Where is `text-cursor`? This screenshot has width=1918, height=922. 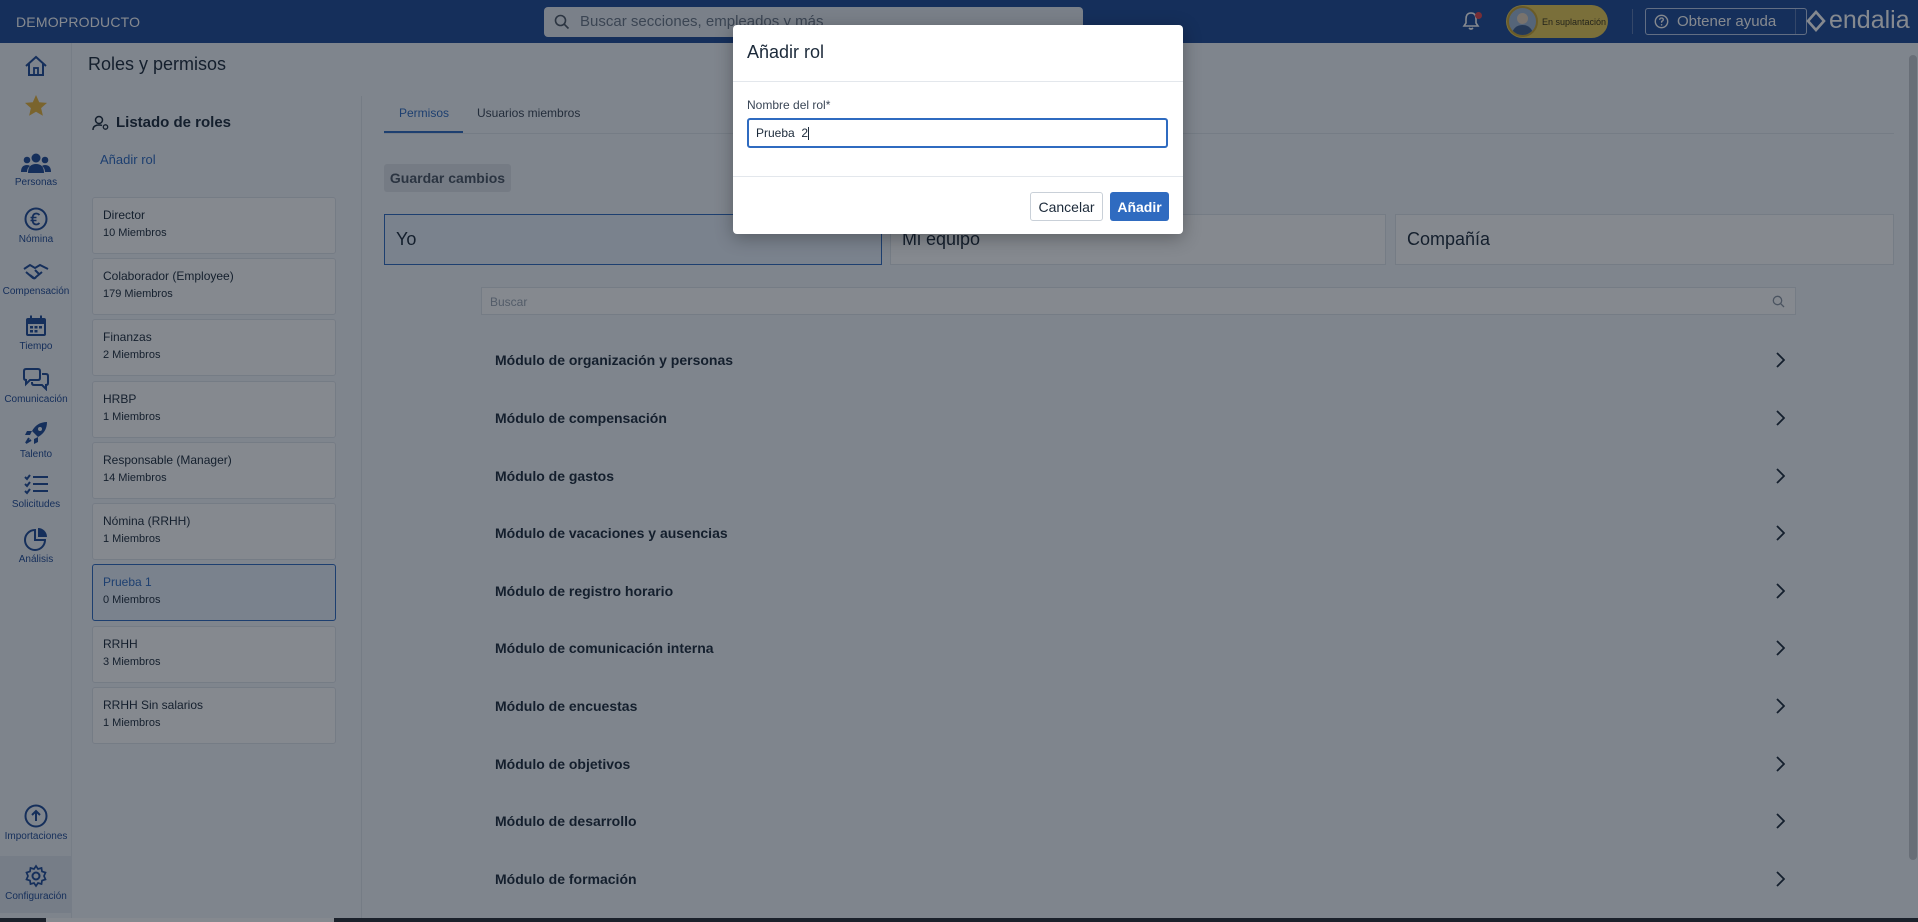 text-cursor is located at coordinates (809, 134).